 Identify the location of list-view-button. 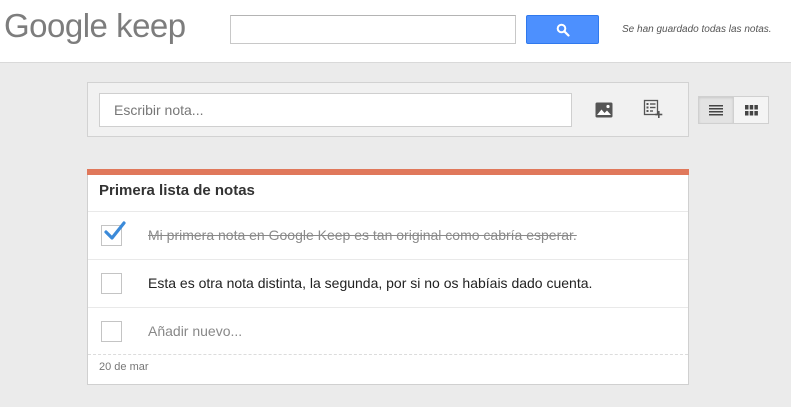
(716, 110).